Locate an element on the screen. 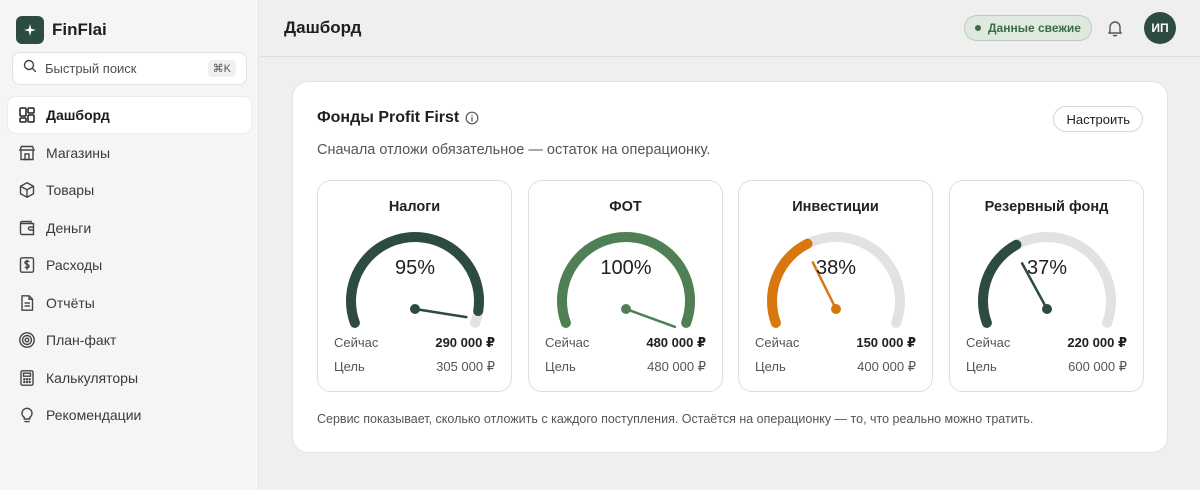  fund-name: ФОТ is located at coordinates (625, 207).